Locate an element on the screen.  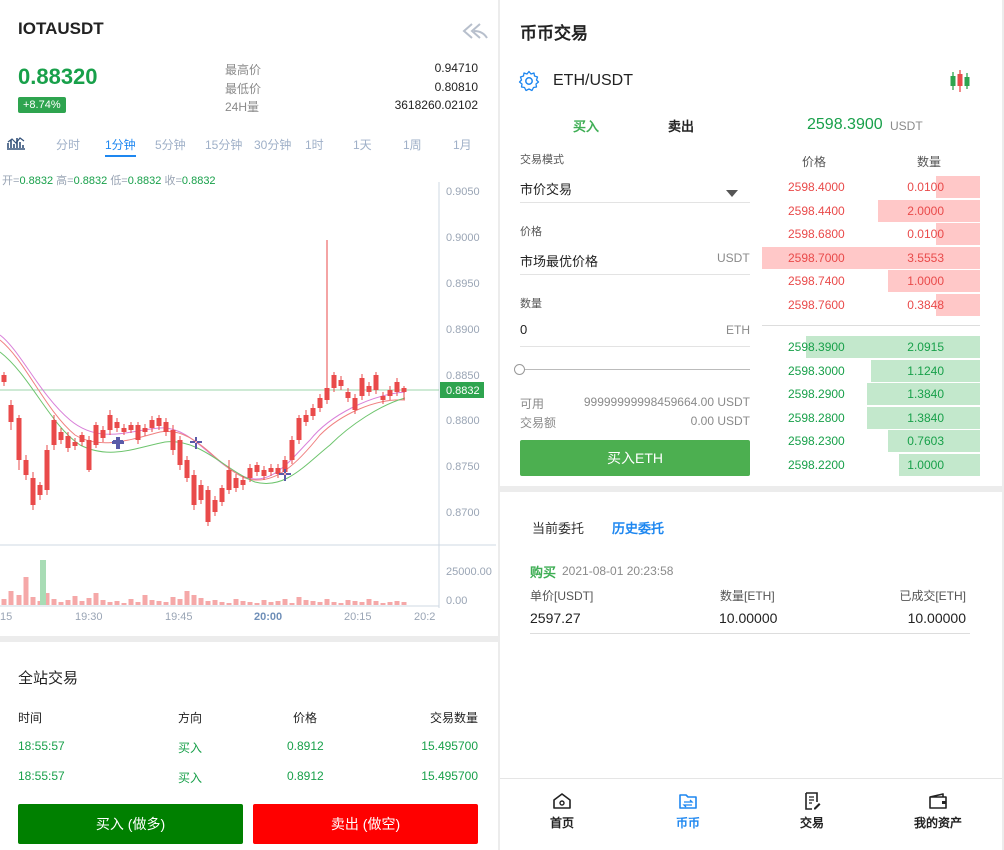
tab-sell: 卖出 is located at coordinates (681, 125).